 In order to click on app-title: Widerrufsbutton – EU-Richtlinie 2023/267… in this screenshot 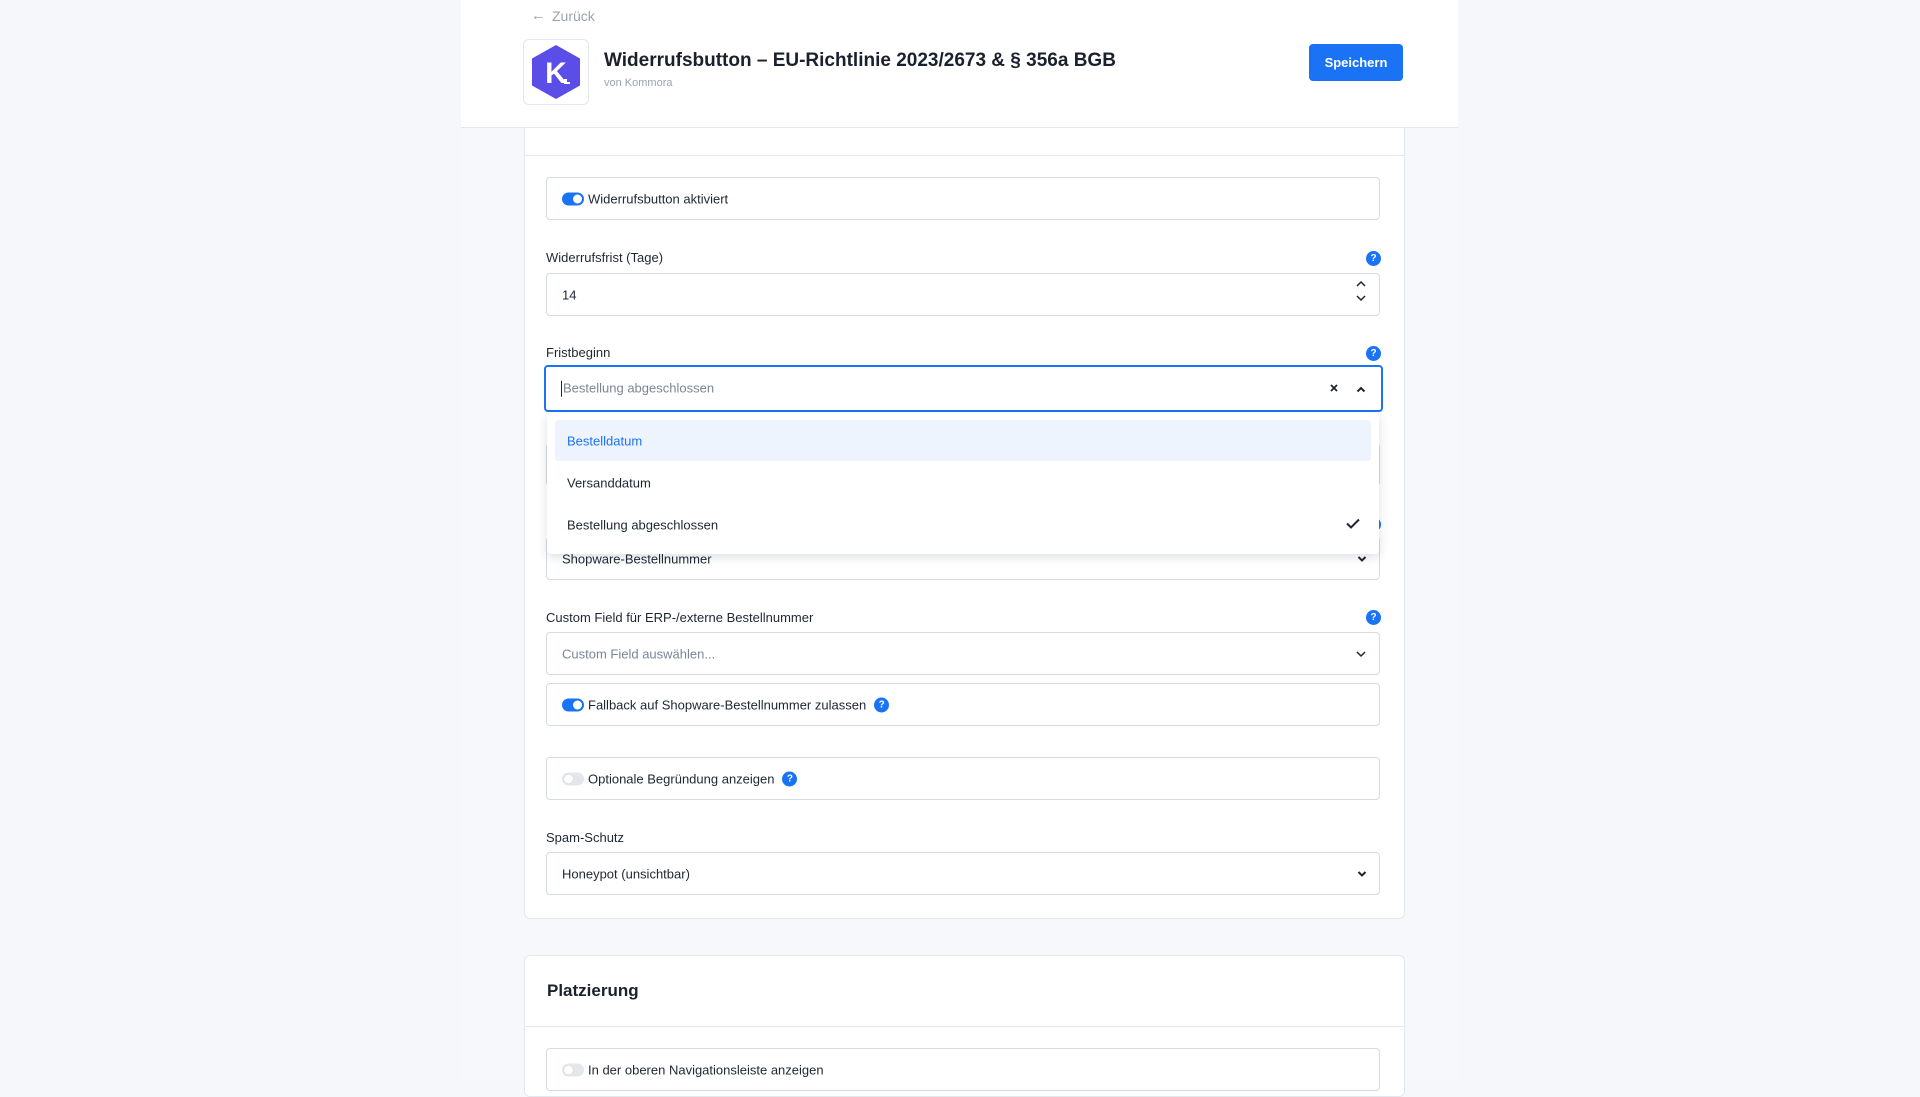, I will do `click(860, 60)`.